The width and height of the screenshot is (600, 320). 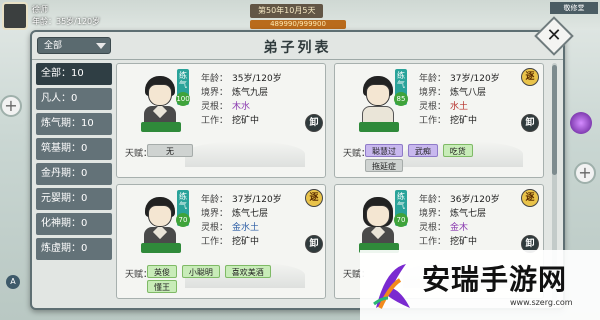 I want to click on tab-all: 全部：10, so click(x=74, y=74).